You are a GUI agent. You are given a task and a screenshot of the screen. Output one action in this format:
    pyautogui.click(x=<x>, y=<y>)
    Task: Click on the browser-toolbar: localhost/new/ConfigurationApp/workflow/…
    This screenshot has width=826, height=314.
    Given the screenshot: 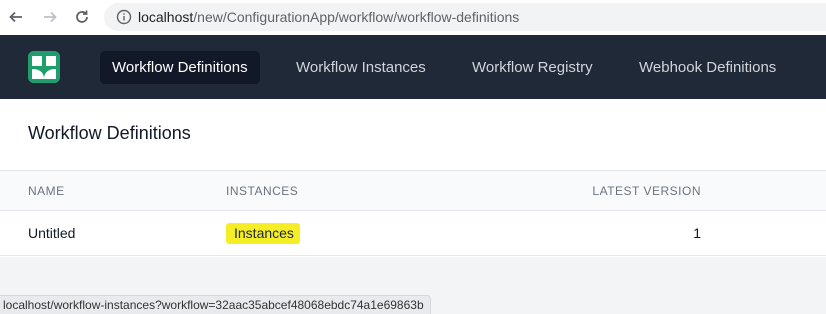 What is the action you would take?
    pyautogui.click(x=413, y=17)
    